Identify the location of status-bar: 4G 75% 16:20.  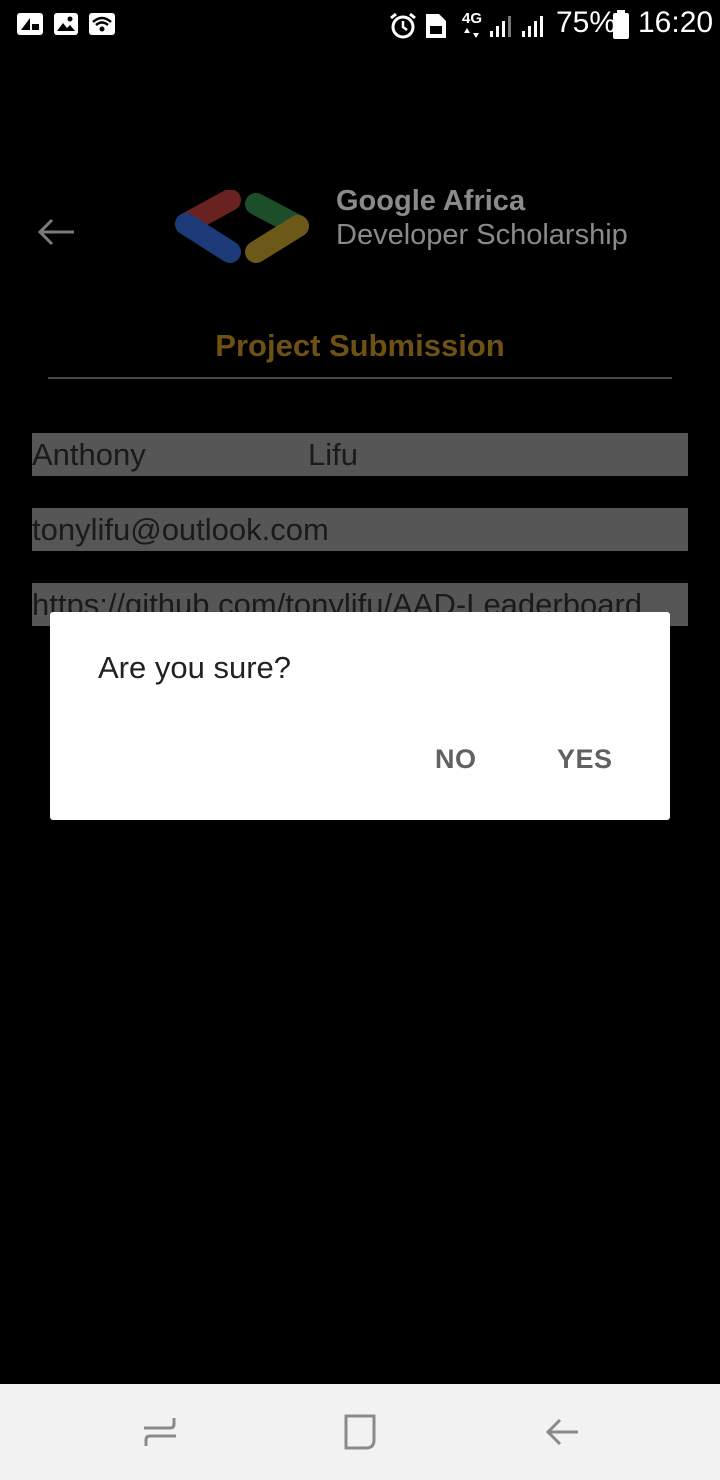
(360, 25).